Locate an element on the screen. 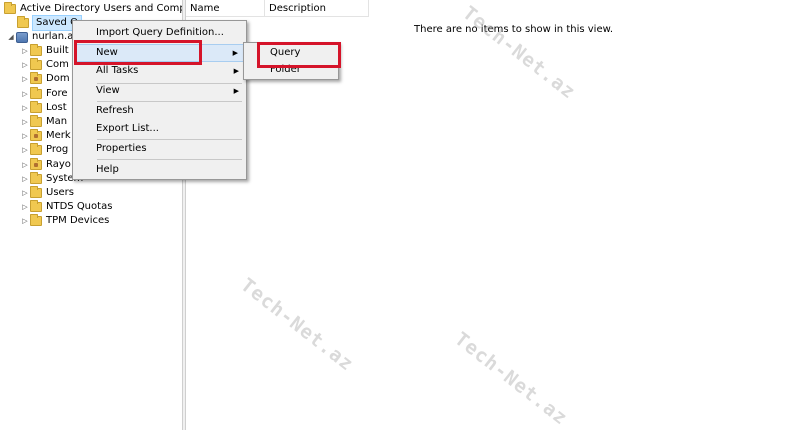  menu-separator is located at coordinates (169, 159).